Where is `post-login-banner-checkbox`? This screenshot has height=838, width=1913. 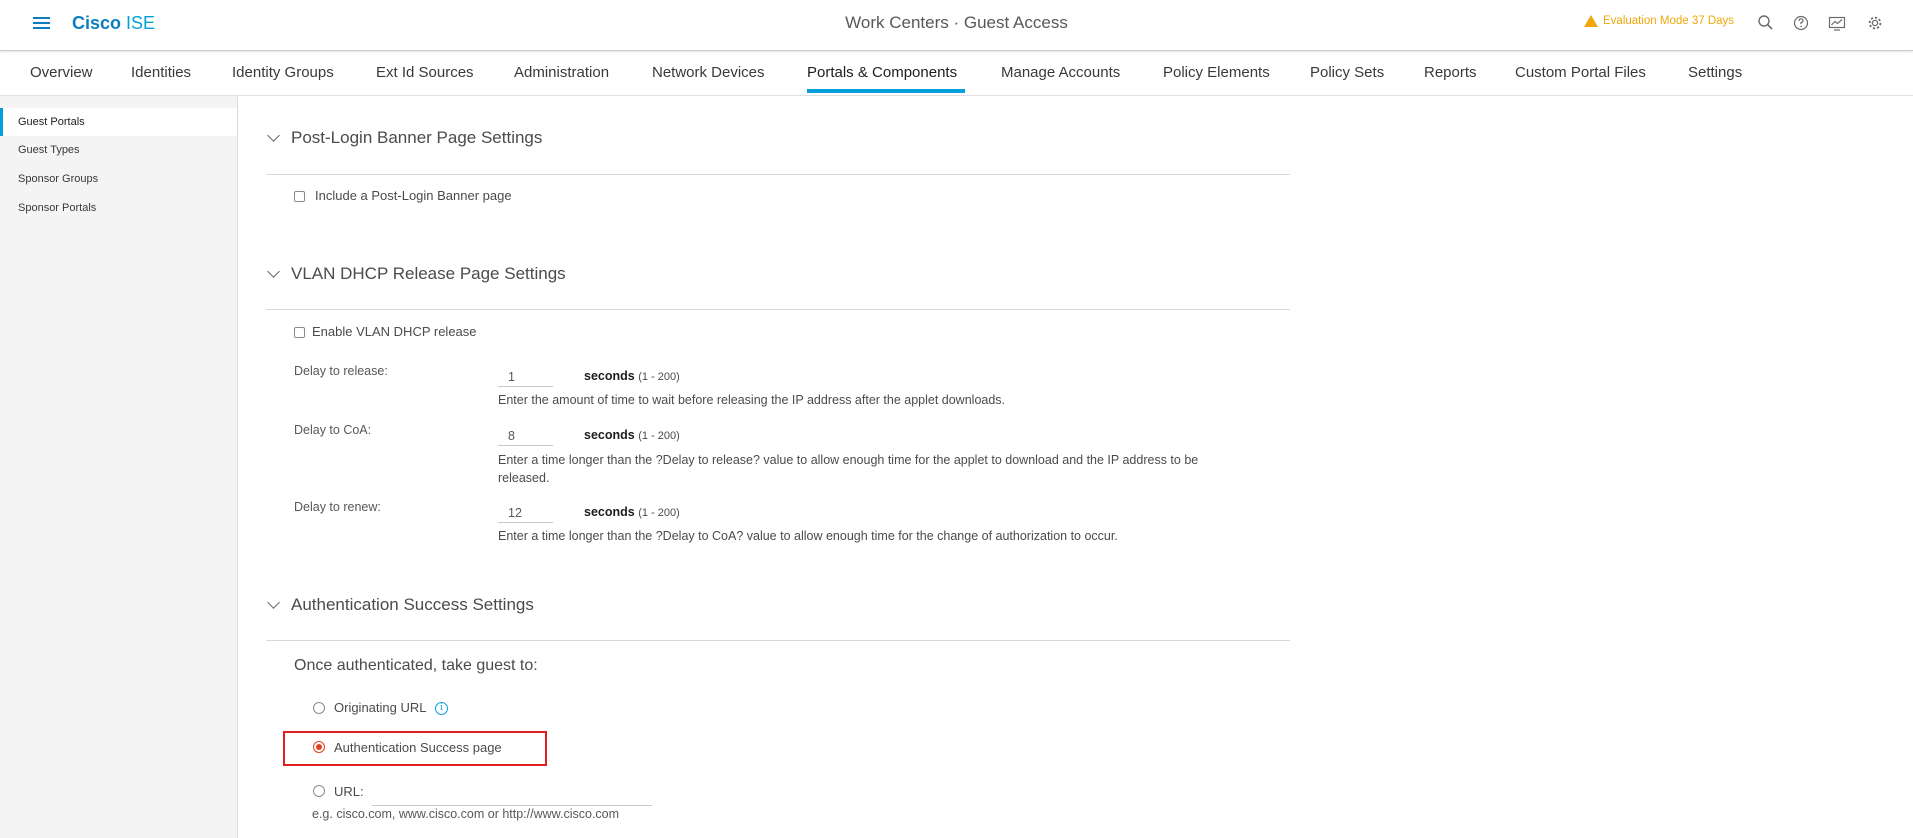
post-login-banner-checkbox is located at coordinates (299, 196).